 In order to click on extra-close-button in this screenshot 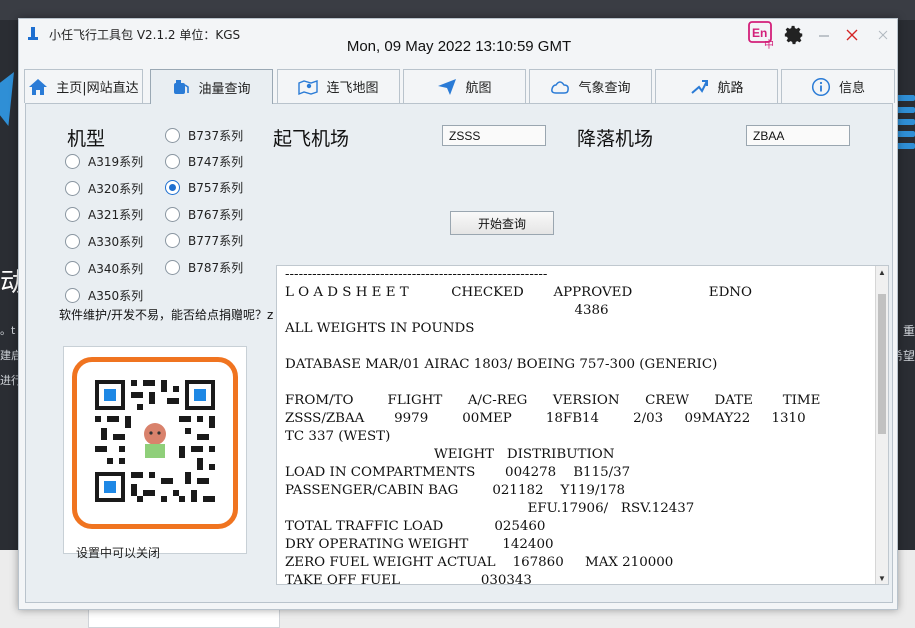, I will do `click(883, 35)`.